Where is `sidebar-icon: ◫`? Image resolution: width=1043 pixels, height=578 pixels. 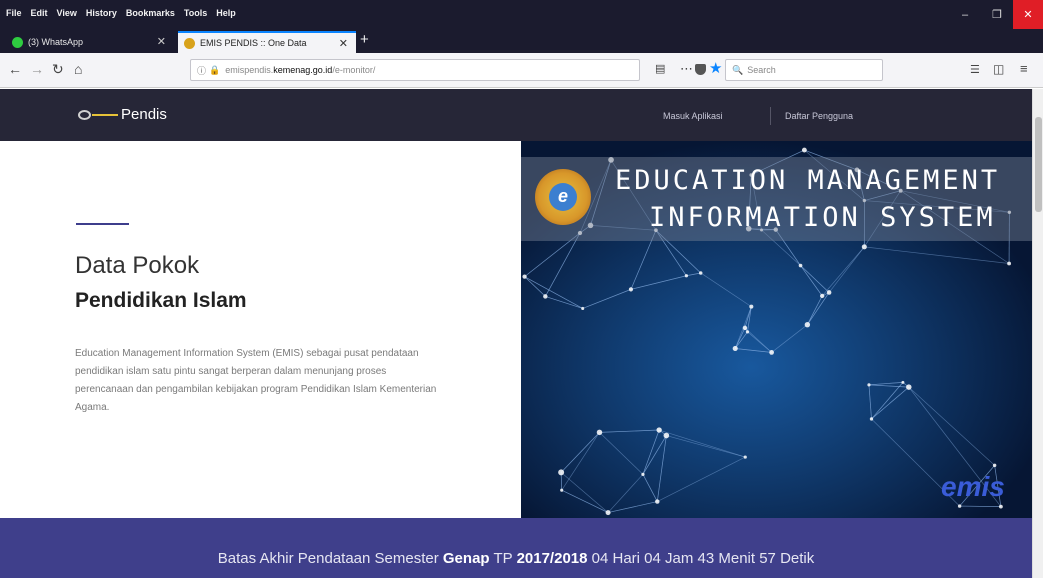 sidebar-icon: ◫ is located at coordinates (998, 69).